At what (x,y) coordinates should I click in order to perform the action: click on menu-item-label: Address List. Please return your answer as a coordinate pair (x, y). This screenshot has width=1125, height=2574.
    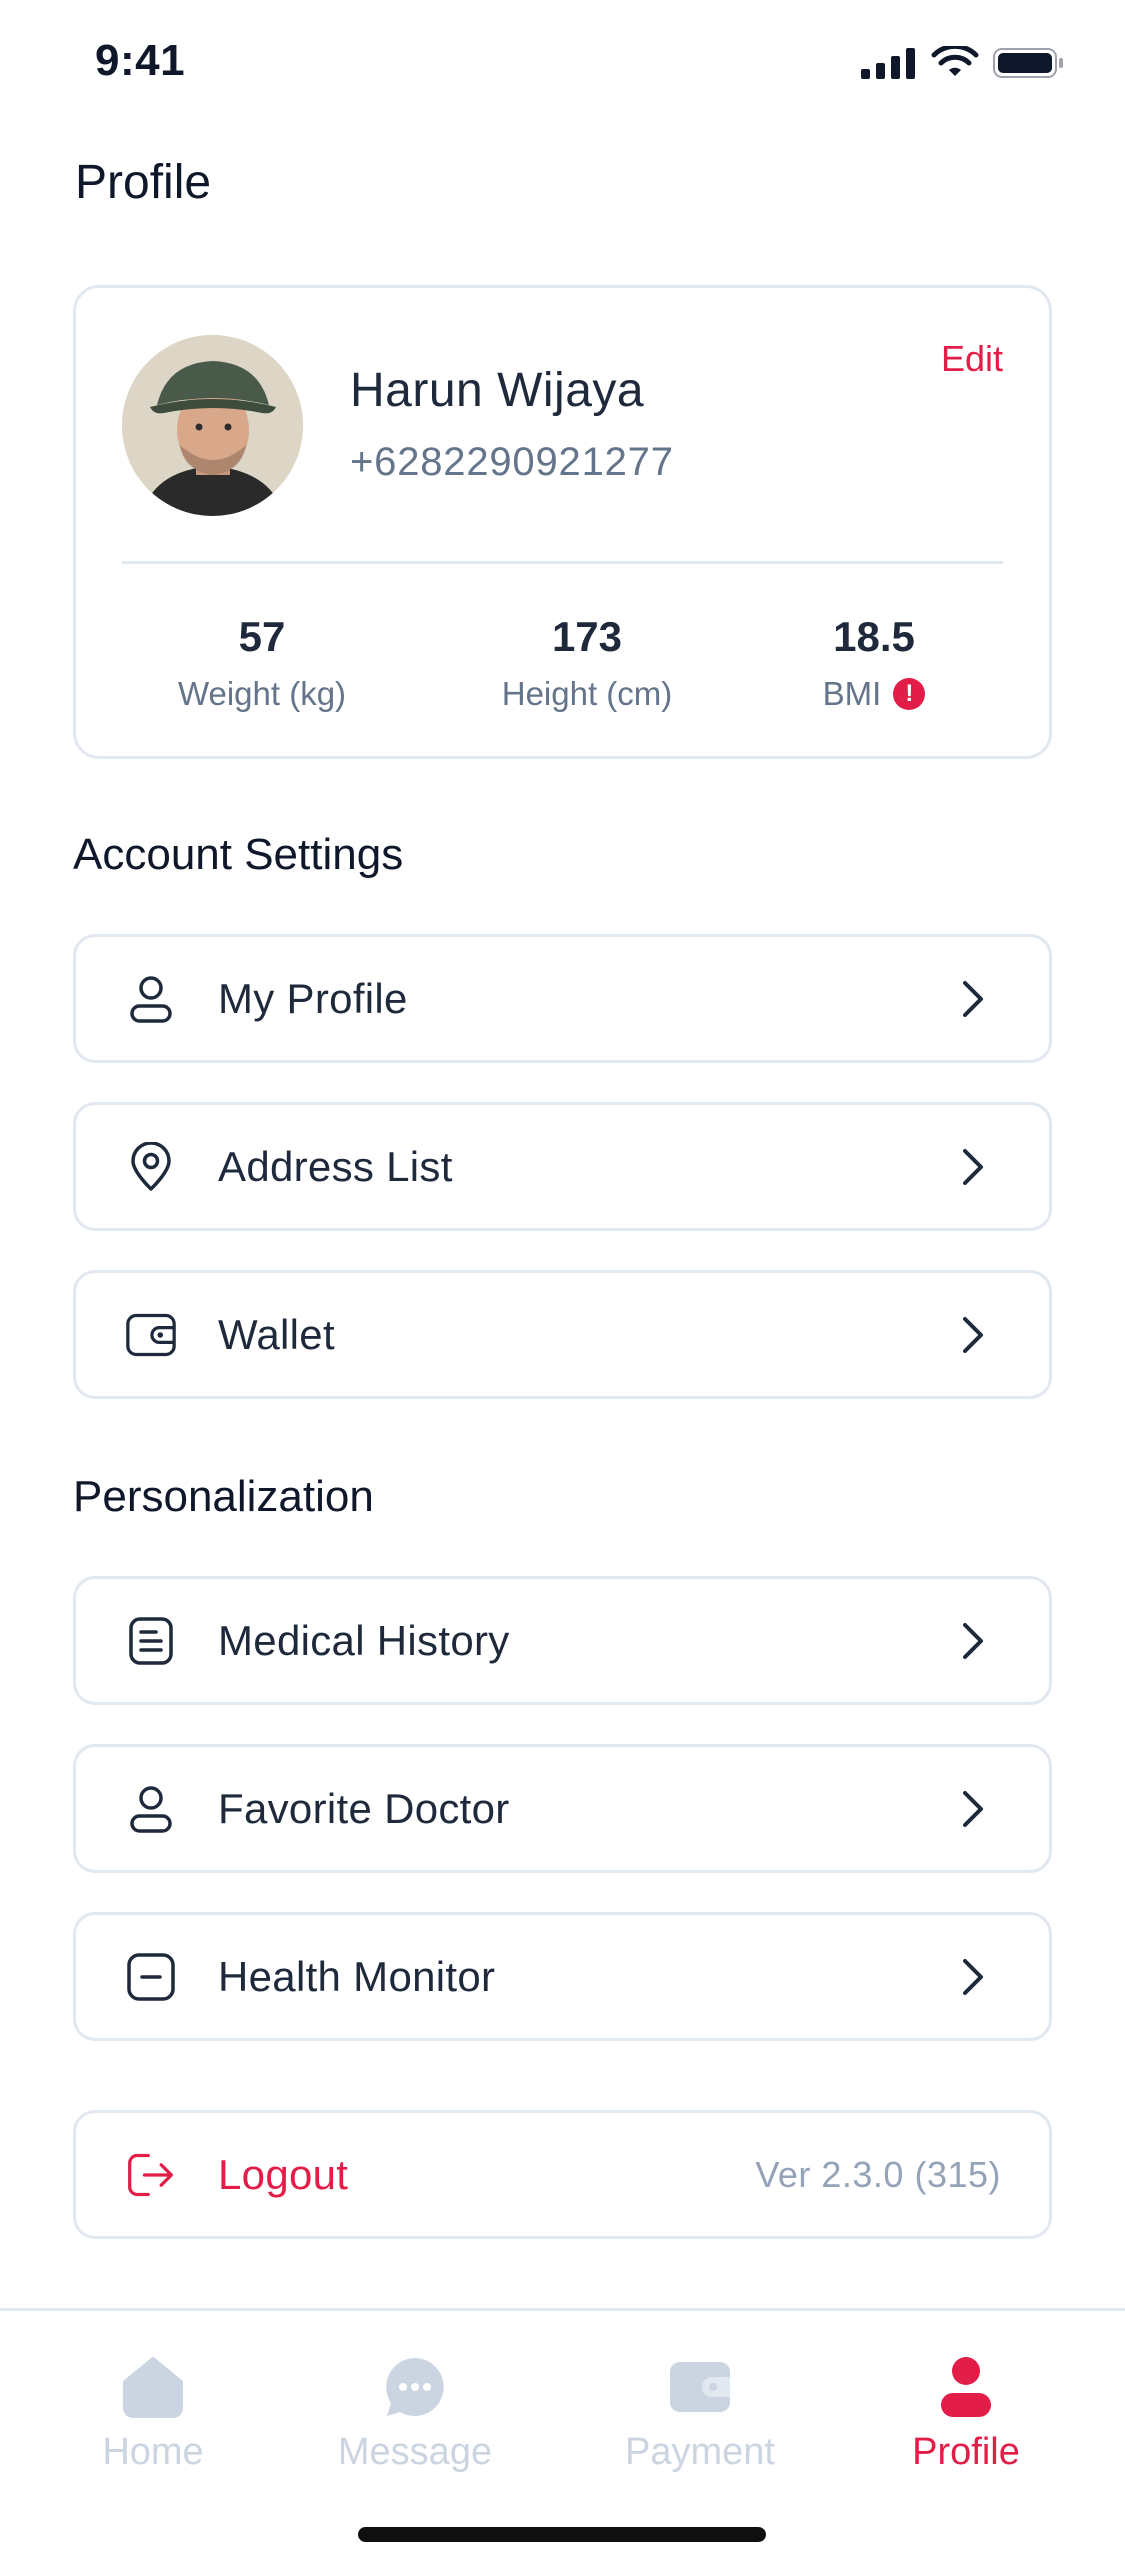
    Looking at the image, I should click on (335, 1166).